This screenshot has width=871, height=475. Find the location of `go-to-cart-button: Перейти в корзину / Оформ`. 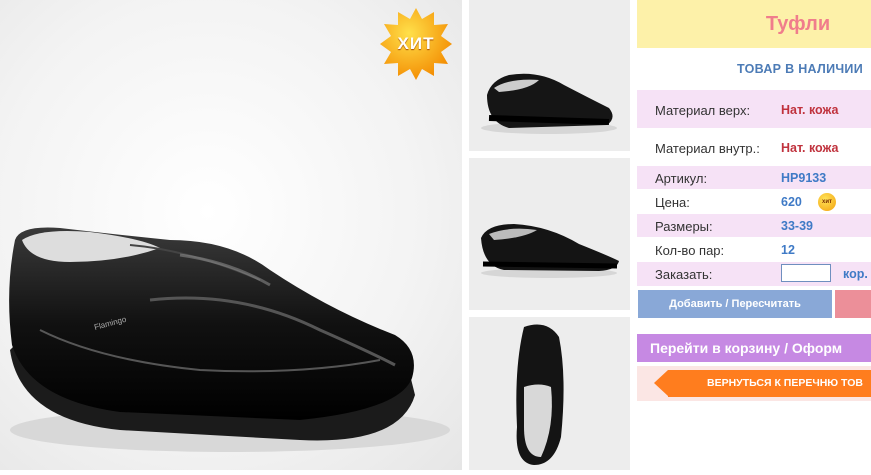

go-to-cart-button: Перейти в корзину / Оформ is located at coordinates (754, 348).